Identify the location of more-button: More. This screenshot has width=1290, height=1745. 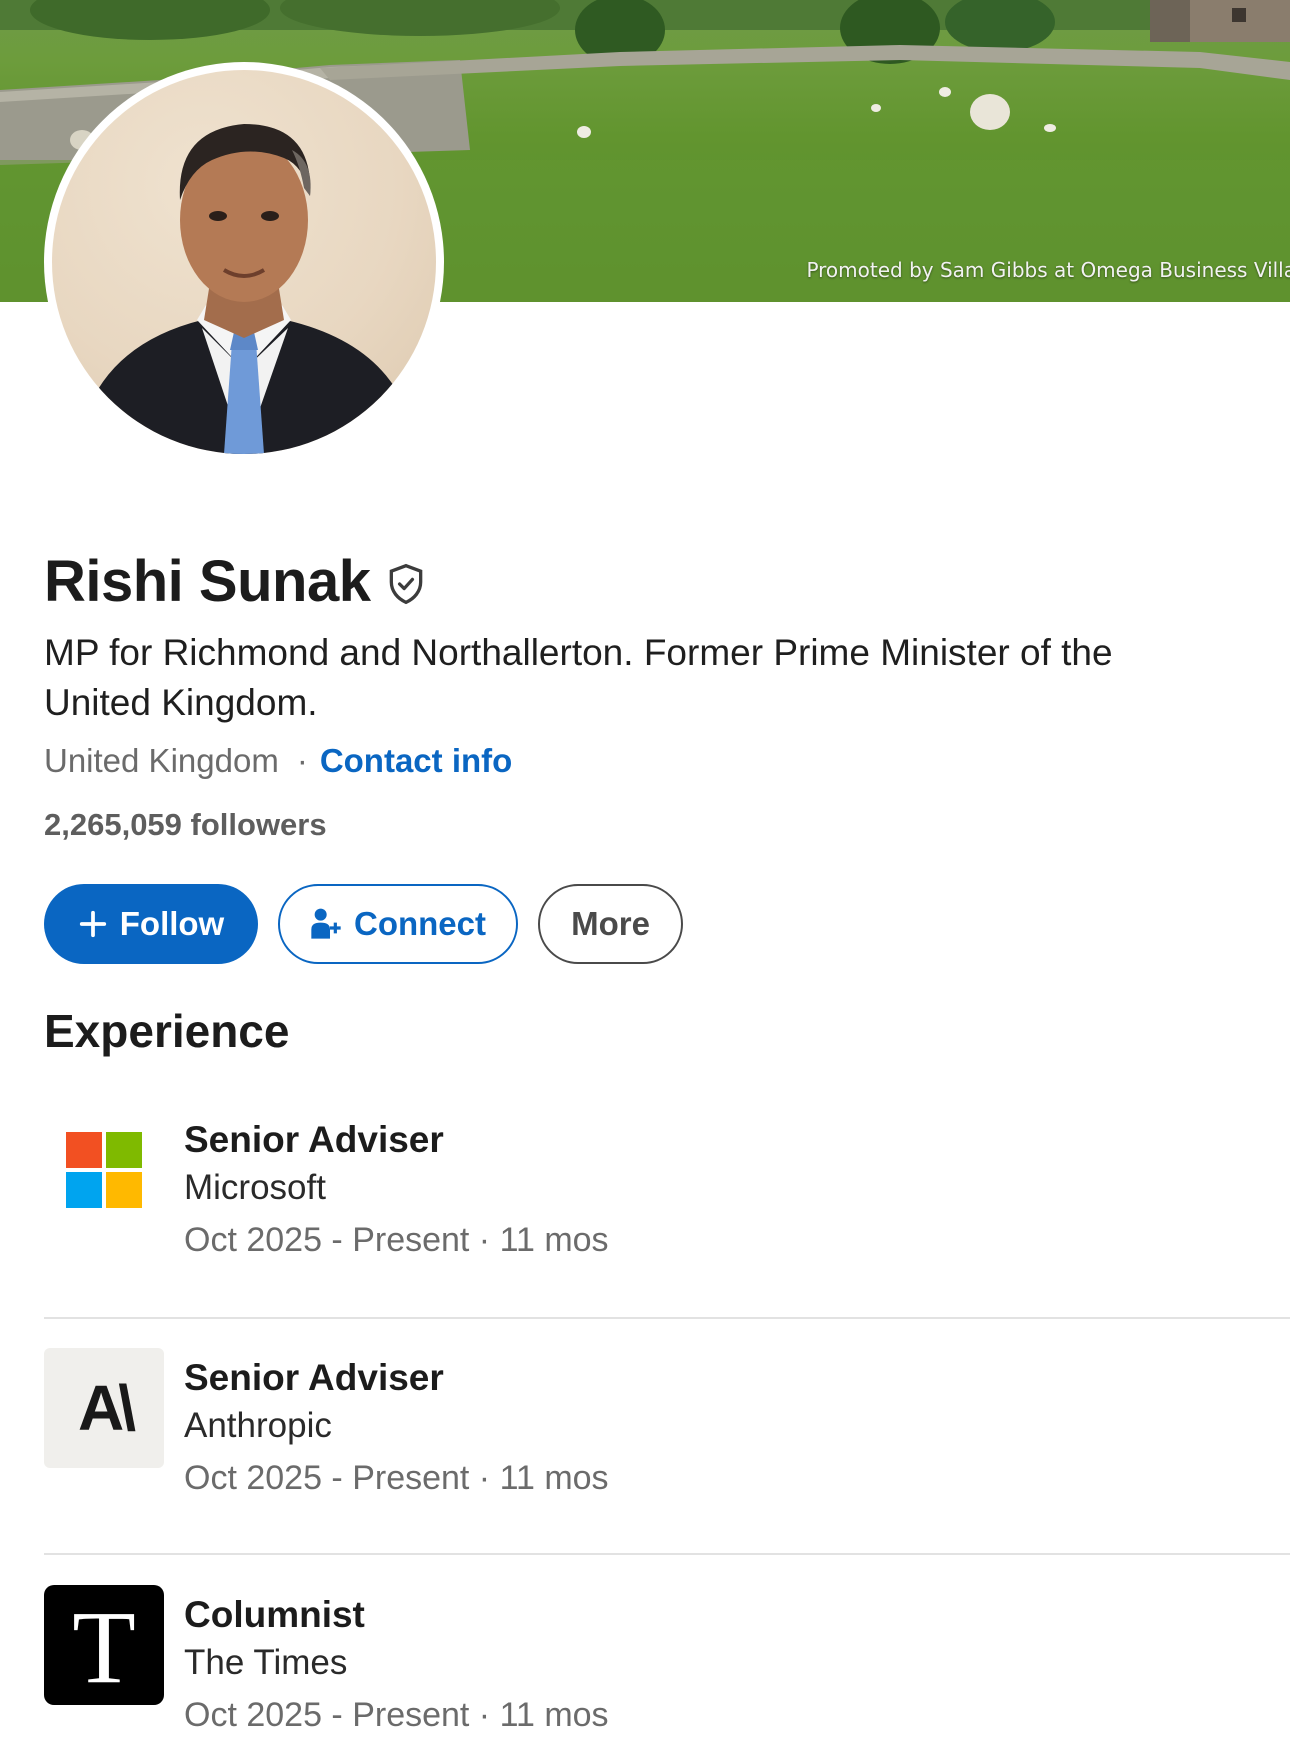
(610, 924).